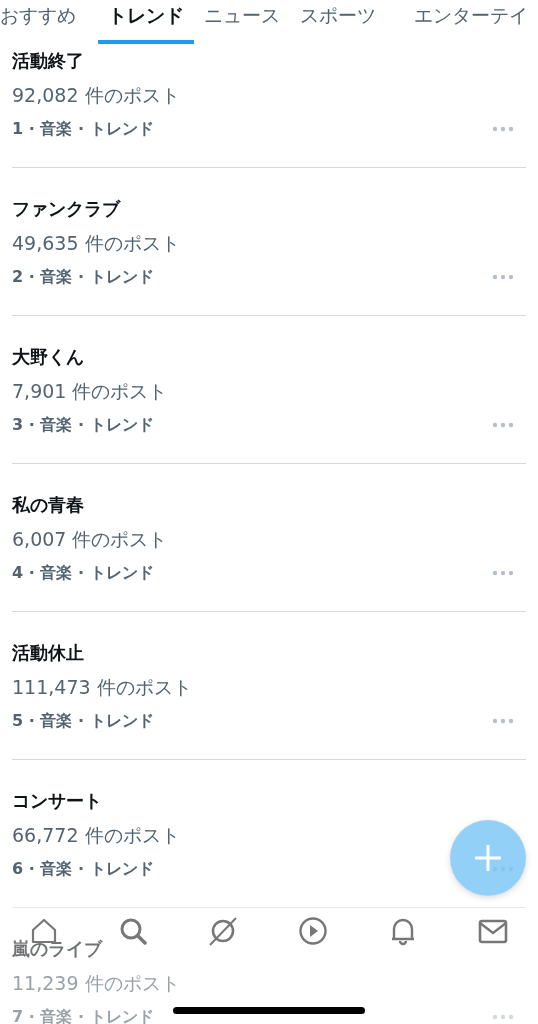  I want to click on trend-category: 3 · 音楽 · トレンド, so click(83, 425).